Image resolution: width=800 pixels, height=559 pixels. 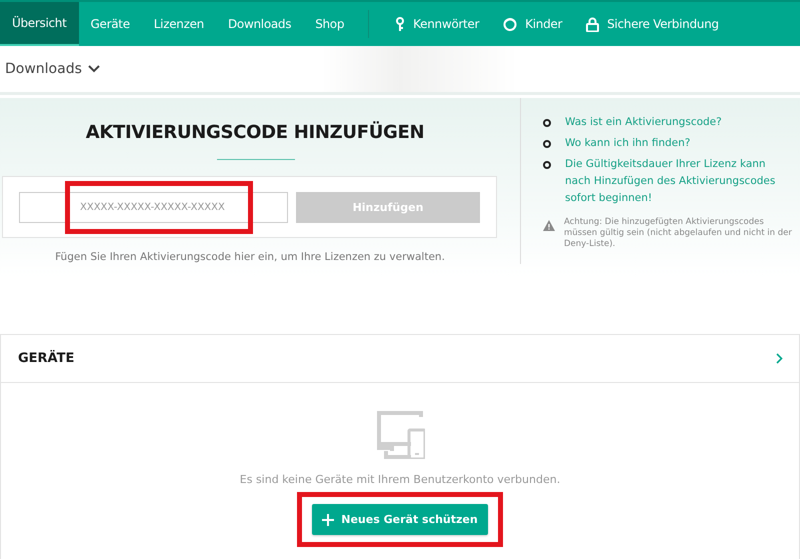 What do you see at coordinates (679, 181) in the screenshot?
I see `help-link: Die Gültigkeitsdauer Ihrer Lizenz kann nach Hinzufügen des Aktivierungscodes sofort beginnen!` at bounding box center [679, 181].